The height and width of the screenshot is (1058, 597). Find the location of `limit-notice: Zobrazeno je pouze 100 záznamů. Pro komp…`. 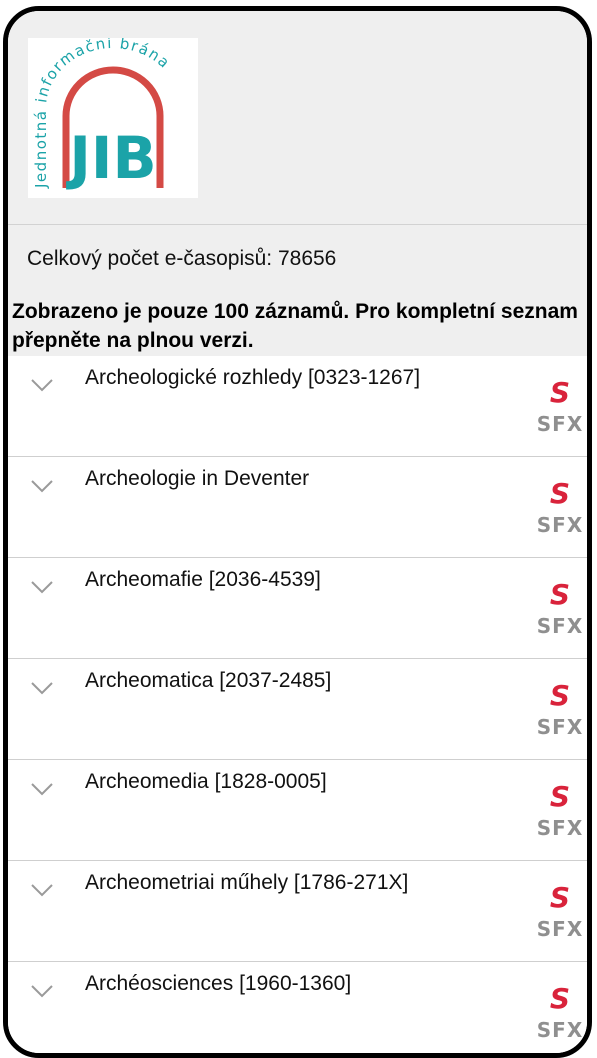

limit-notice: Zobrazeno je pouze 100 záznamů. Pro komp… is located at coordinates (295, 326).